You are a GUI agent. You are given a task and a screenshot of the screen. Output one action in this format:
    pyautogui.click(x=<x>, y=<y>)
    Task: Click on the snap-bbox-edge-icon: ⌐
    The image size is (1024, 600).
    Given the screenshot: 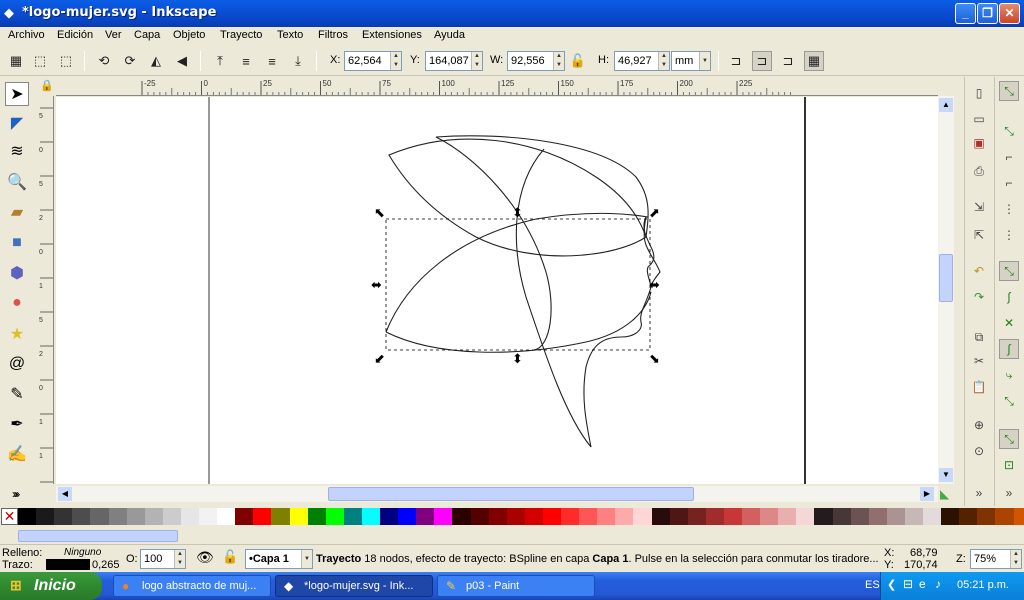 What is the action you would take?
    pyautogui.click(x=1009, y=157)
    